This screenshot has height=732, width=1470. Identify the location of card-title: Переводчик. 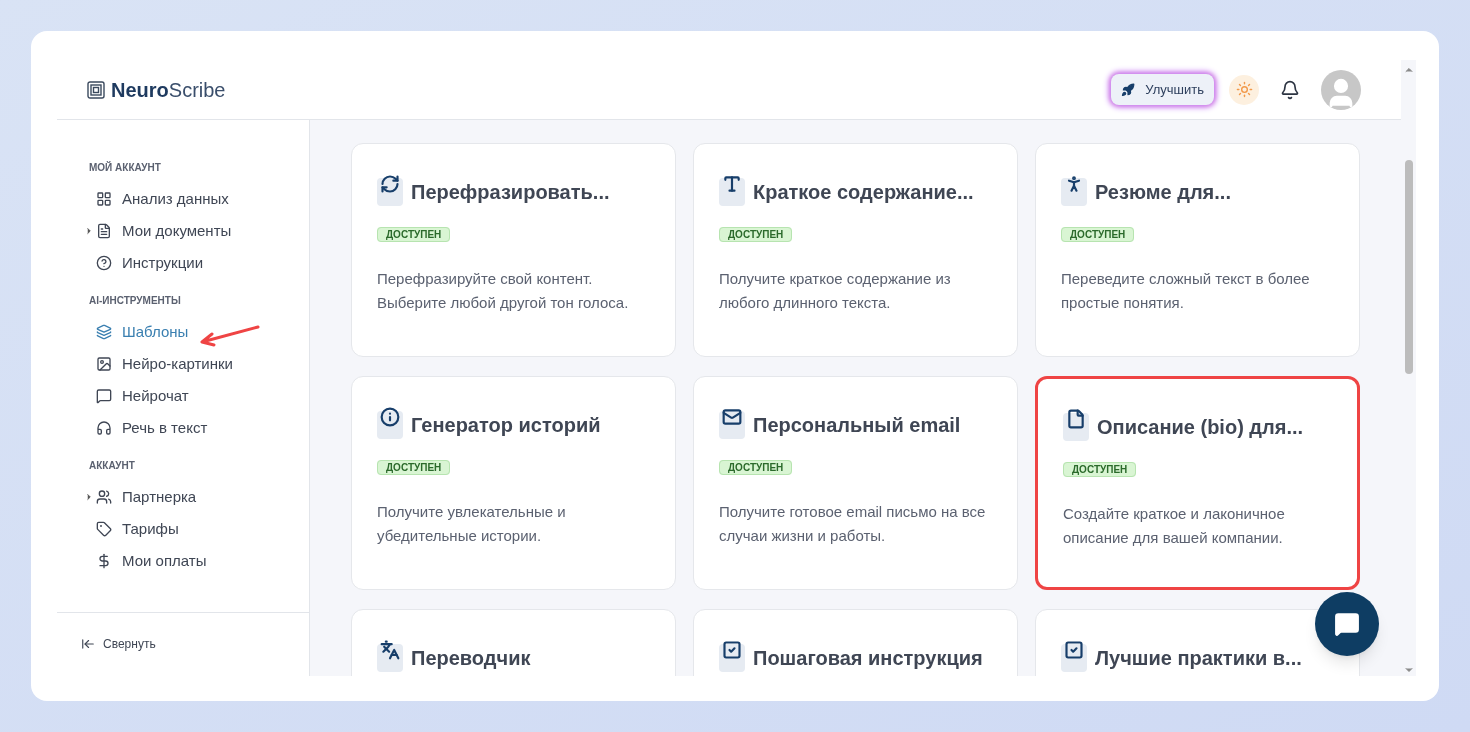
(471, 658).